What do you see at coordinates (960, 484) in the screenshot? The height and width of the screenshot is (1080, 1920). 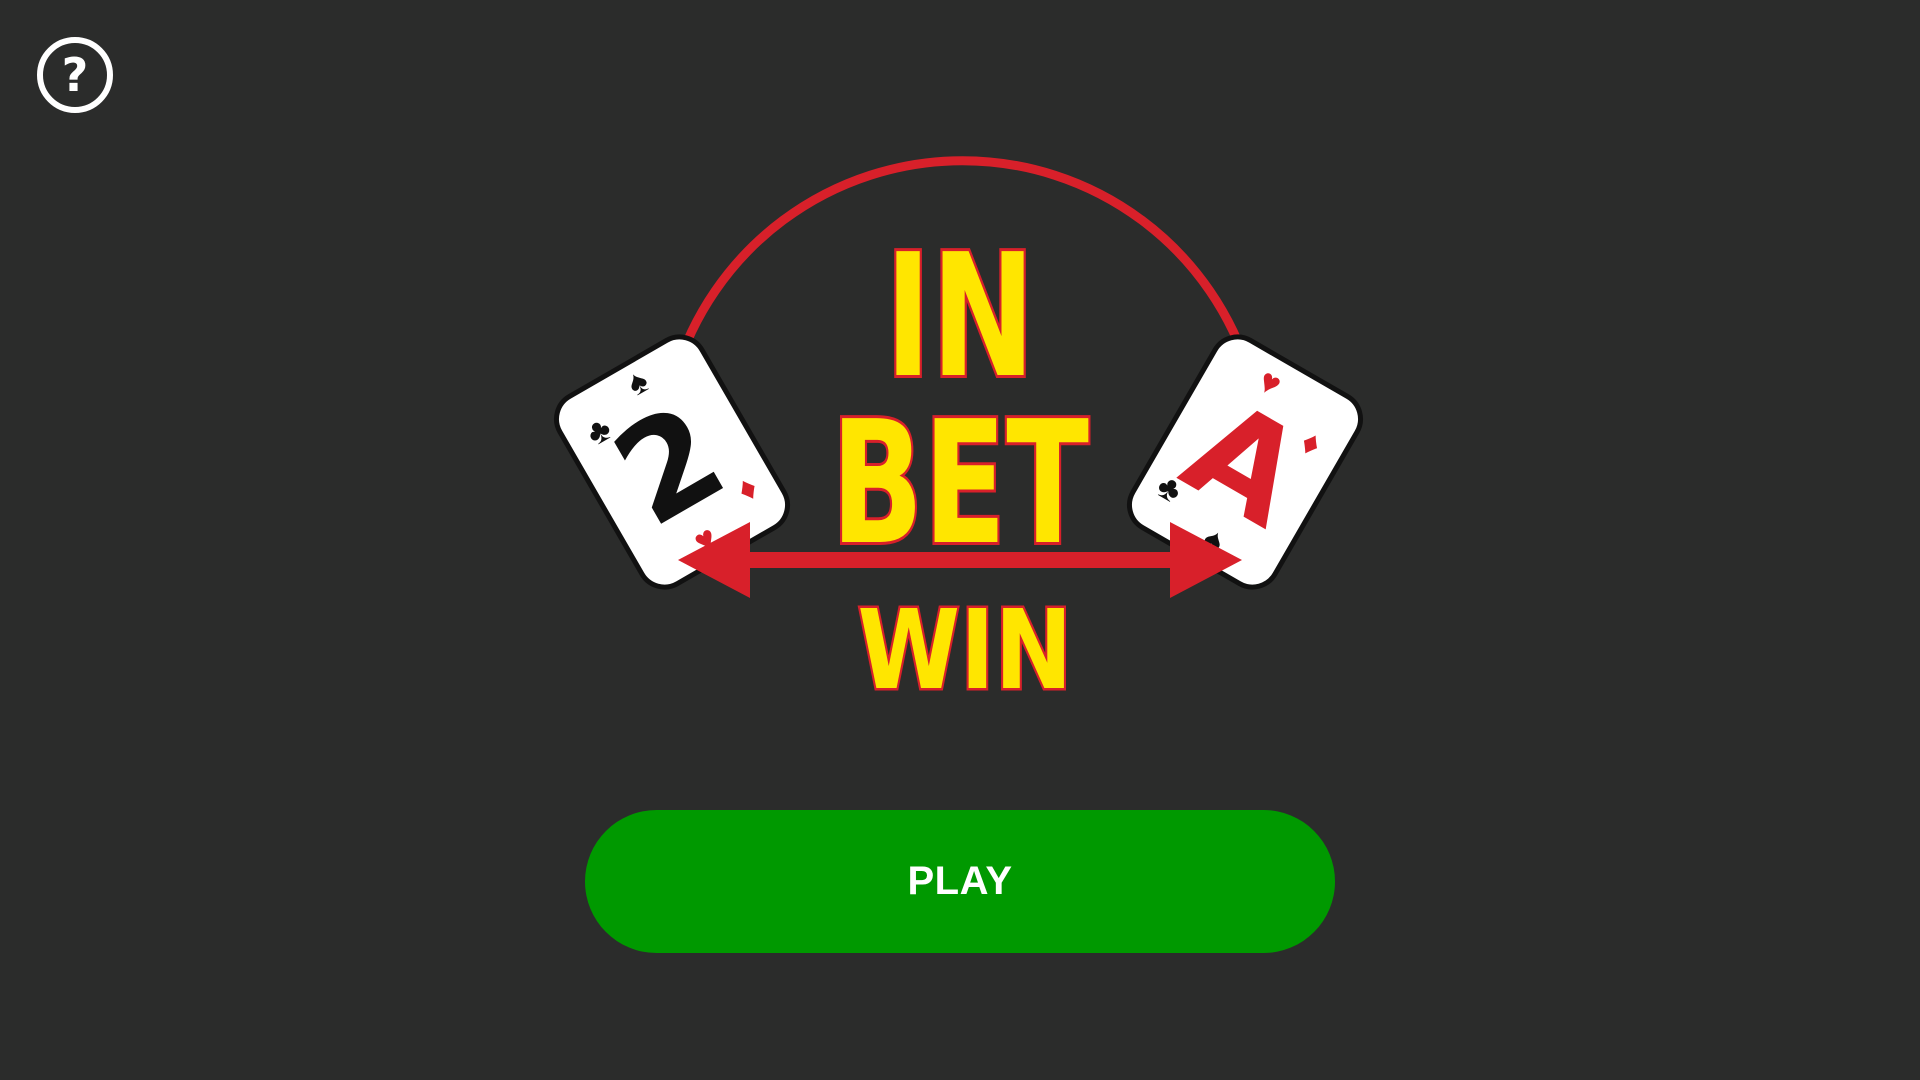 I see `logo-line-bet: BET` at bounding box center [960, 484].